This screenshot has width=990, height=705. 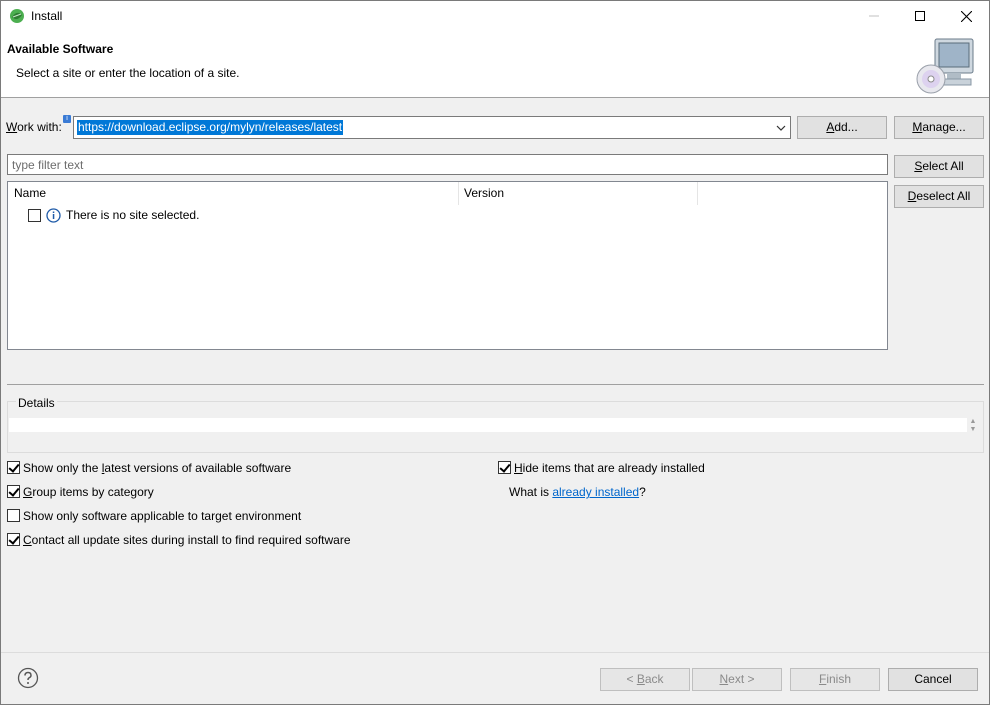 What do you see at coordinates (447, 164) in the screenshot?
I see `filter-input: type filter text` at bounding box center [447, 164].